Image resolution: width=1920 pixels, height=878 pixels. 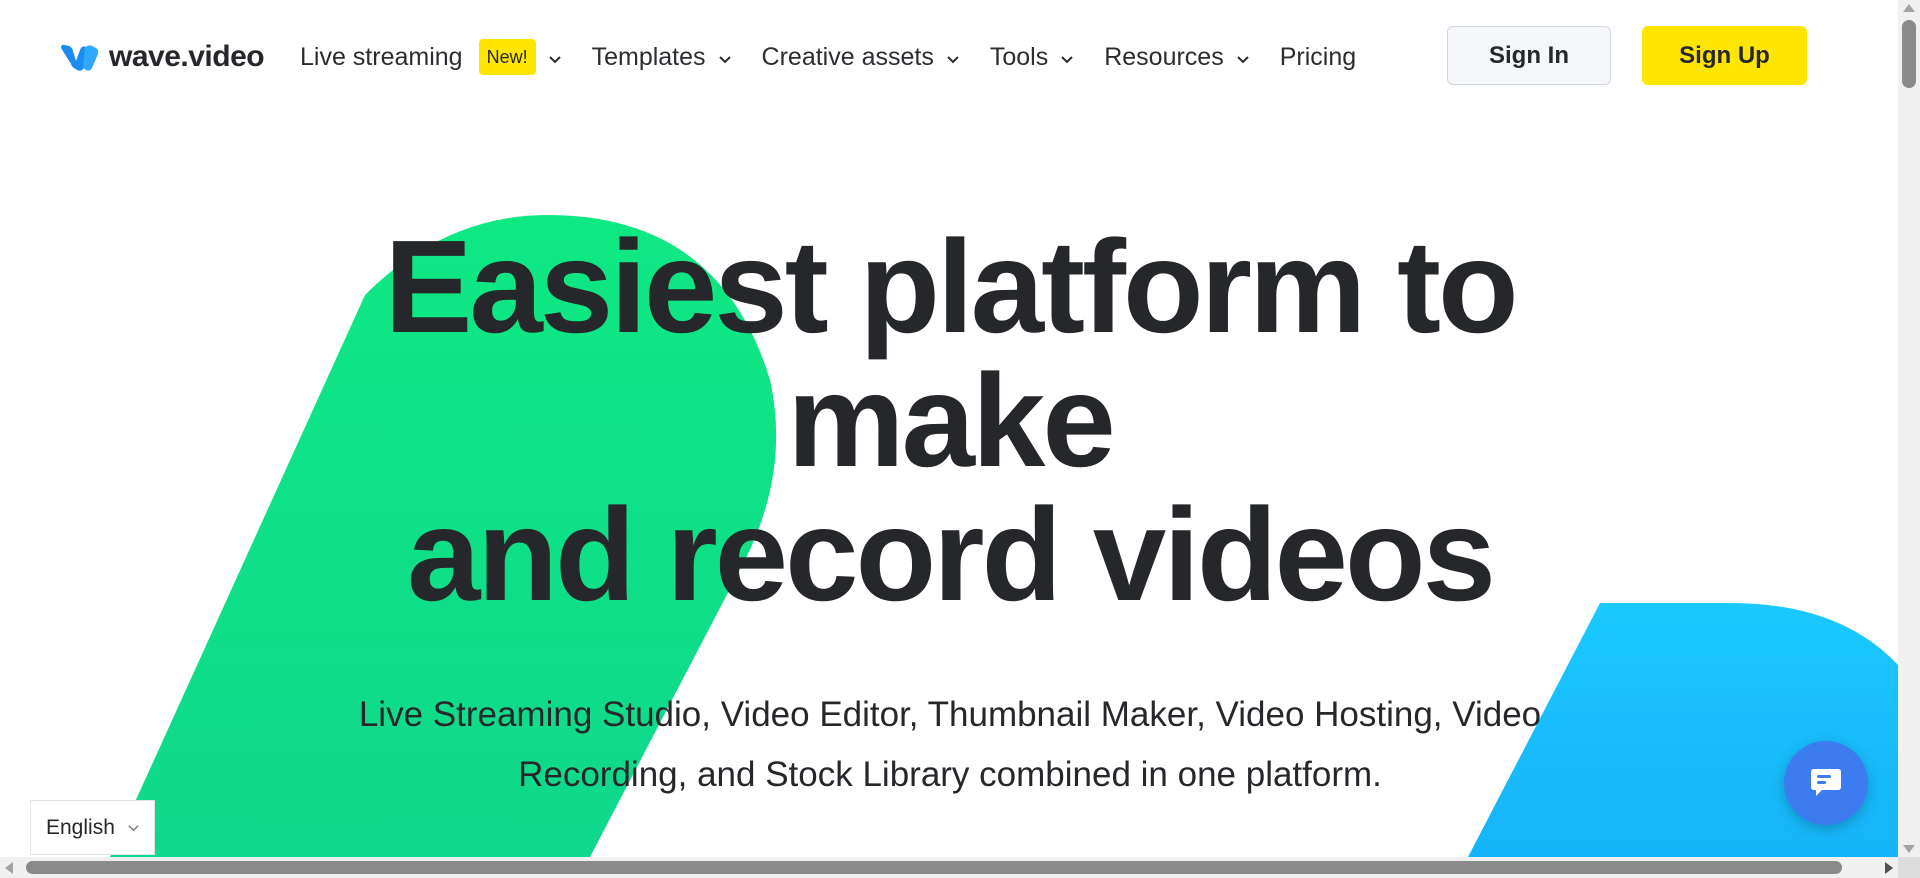 I want to click on sign-up-button: Sign Up, so click(x=1724, y=55).